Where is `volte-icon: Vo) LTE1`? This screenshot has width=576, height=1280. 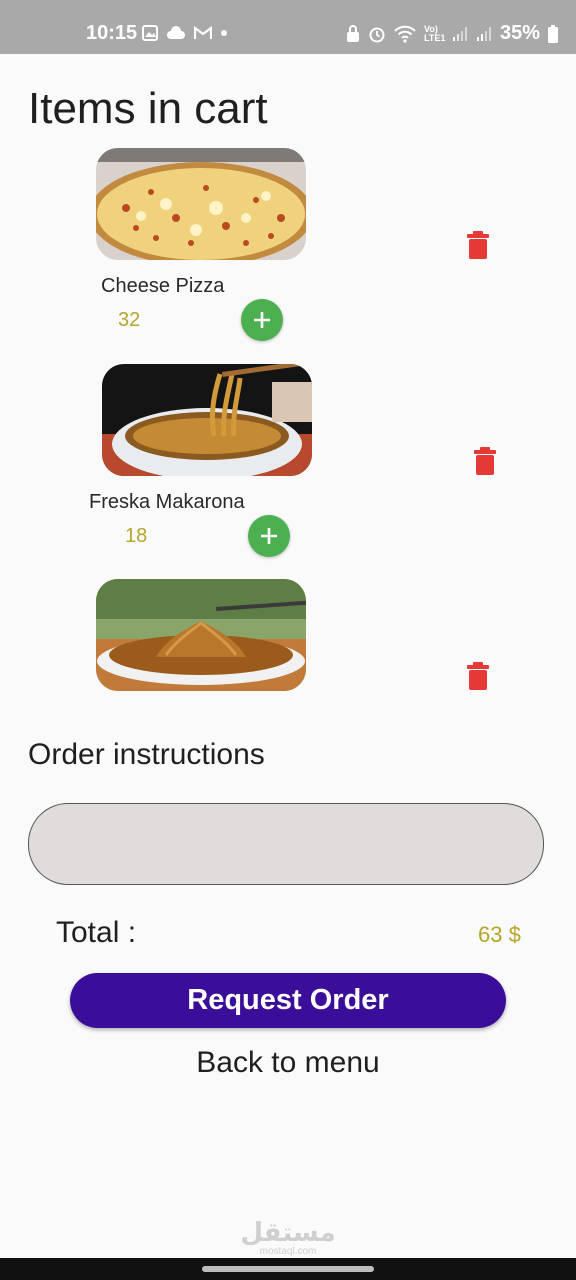 volte-icon: Vo) LTE1 is located at coordinates (435, 33).